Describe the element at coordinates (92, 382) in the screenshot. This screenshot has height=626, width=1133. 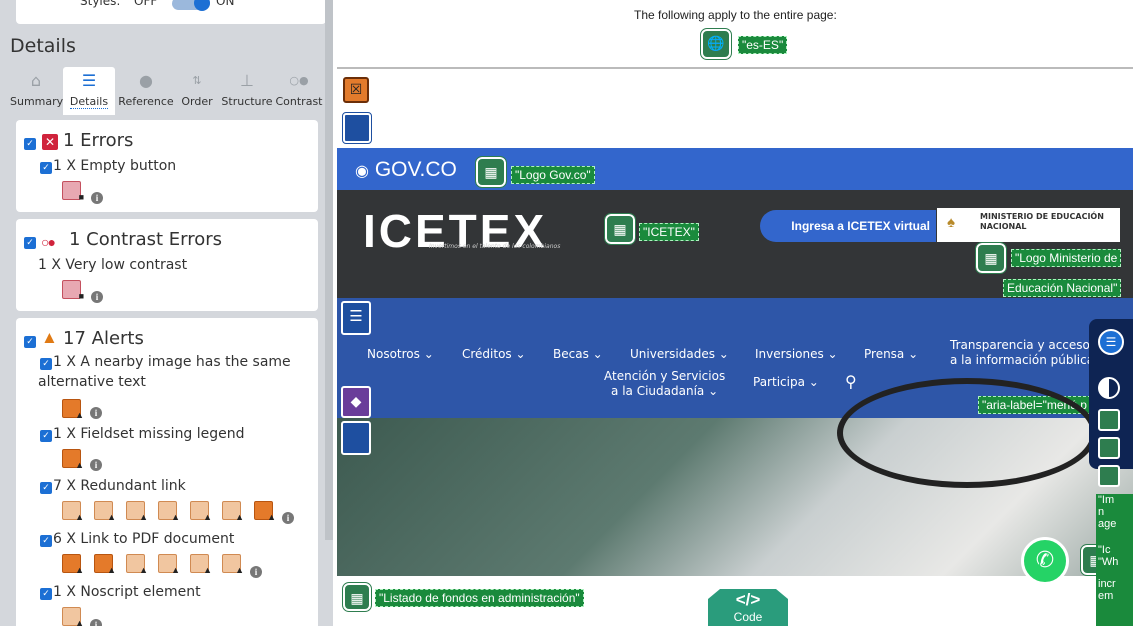
I see `alert-label-cont: alternative text` at that location.